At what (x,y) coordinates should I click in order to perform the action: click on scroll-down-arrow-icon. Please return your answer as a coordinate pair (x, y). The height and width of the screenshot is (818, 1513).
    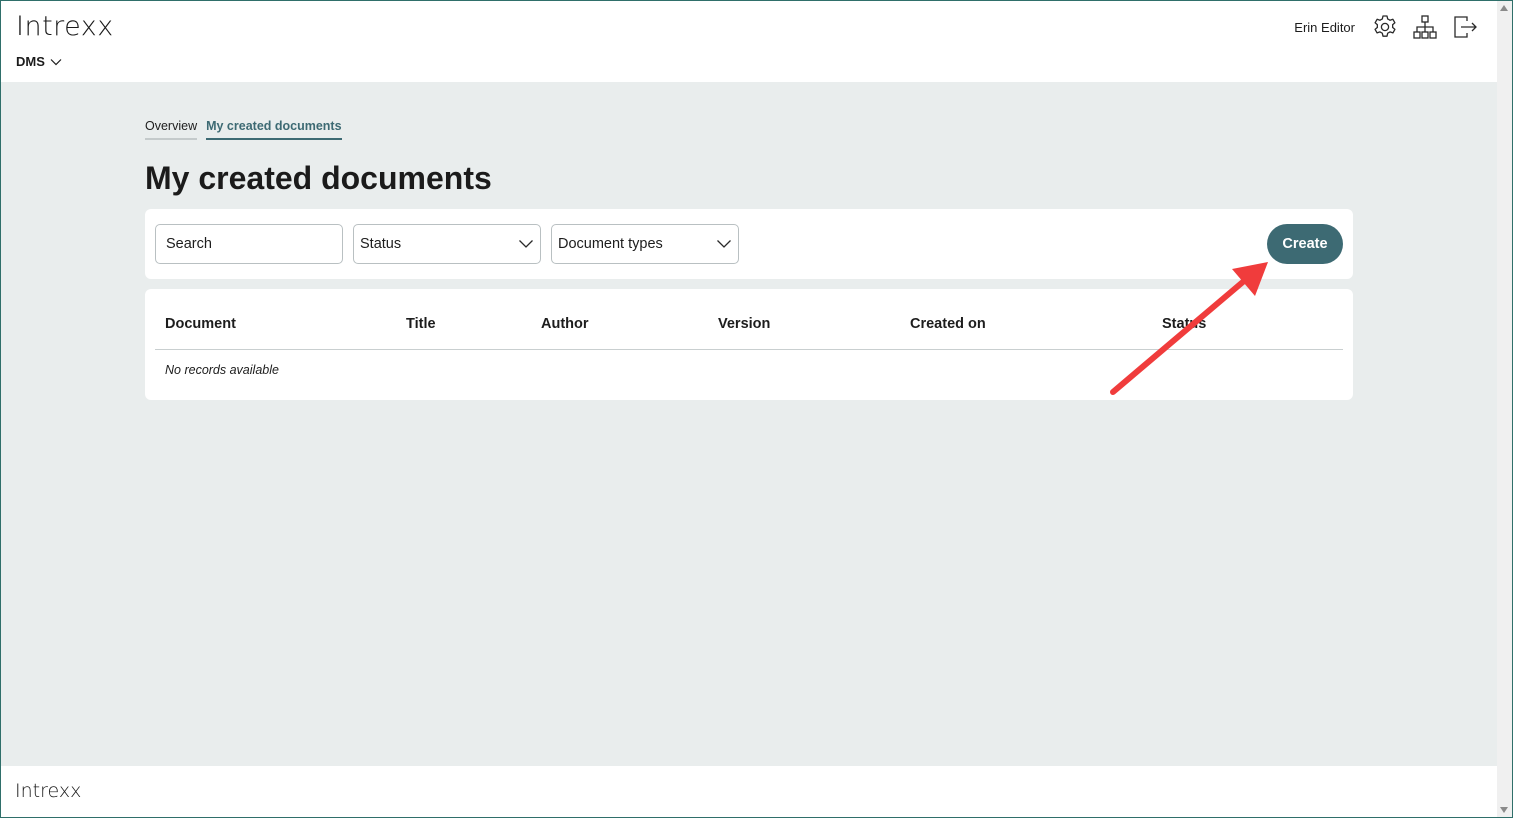
    Looking at the image, I should click on (1504, 810).